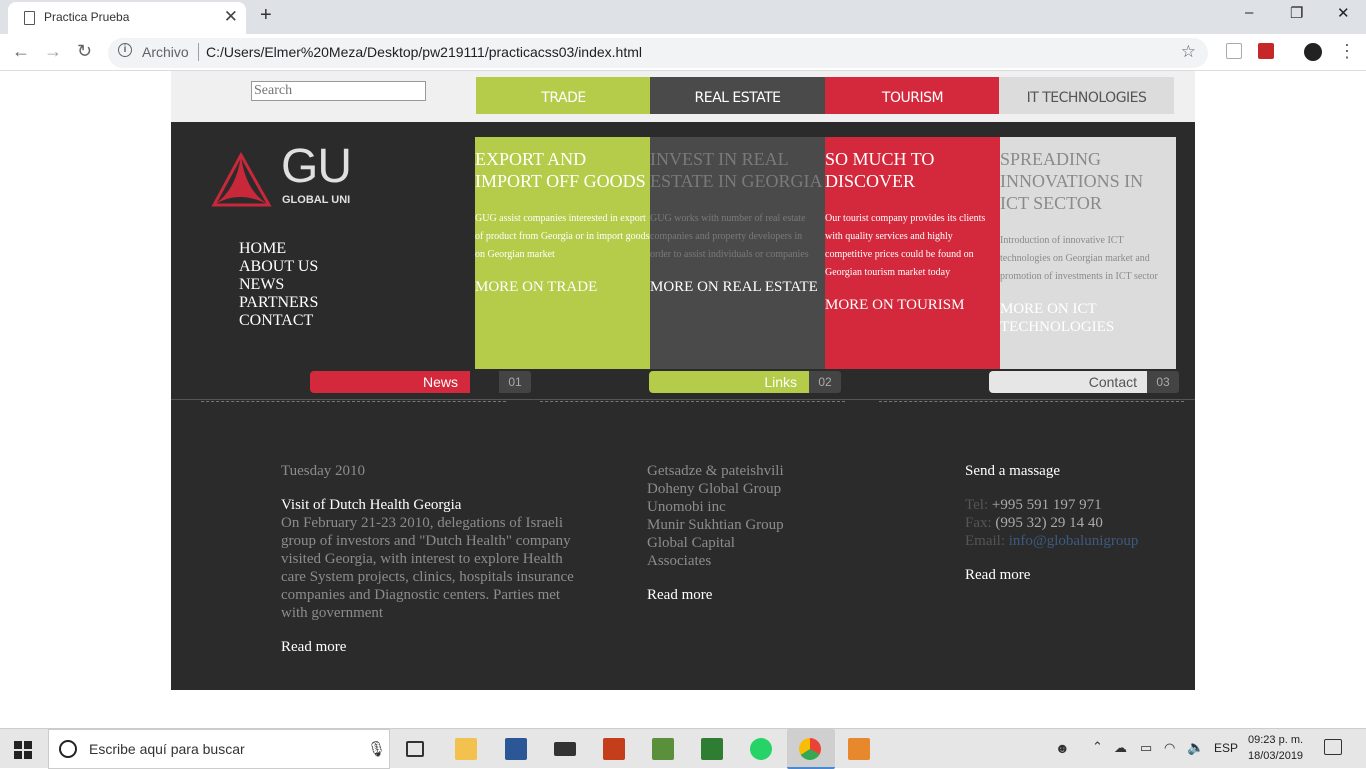 Image resolution: width=1366 pixels, height=769 pixels. What do you see at coordinates (1046, 505) in the screenshot?
I see `tel-value: +995 591 197 971` at bounding box center [1046, 505].